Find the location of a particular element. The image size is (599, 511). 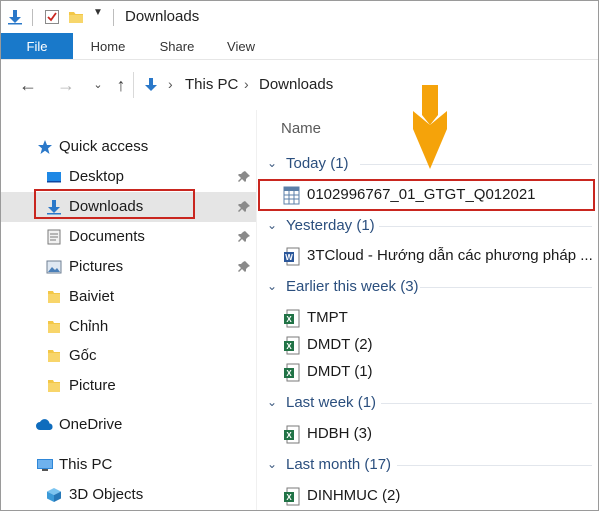

tab-file: File is located at coordinates (37, 46).